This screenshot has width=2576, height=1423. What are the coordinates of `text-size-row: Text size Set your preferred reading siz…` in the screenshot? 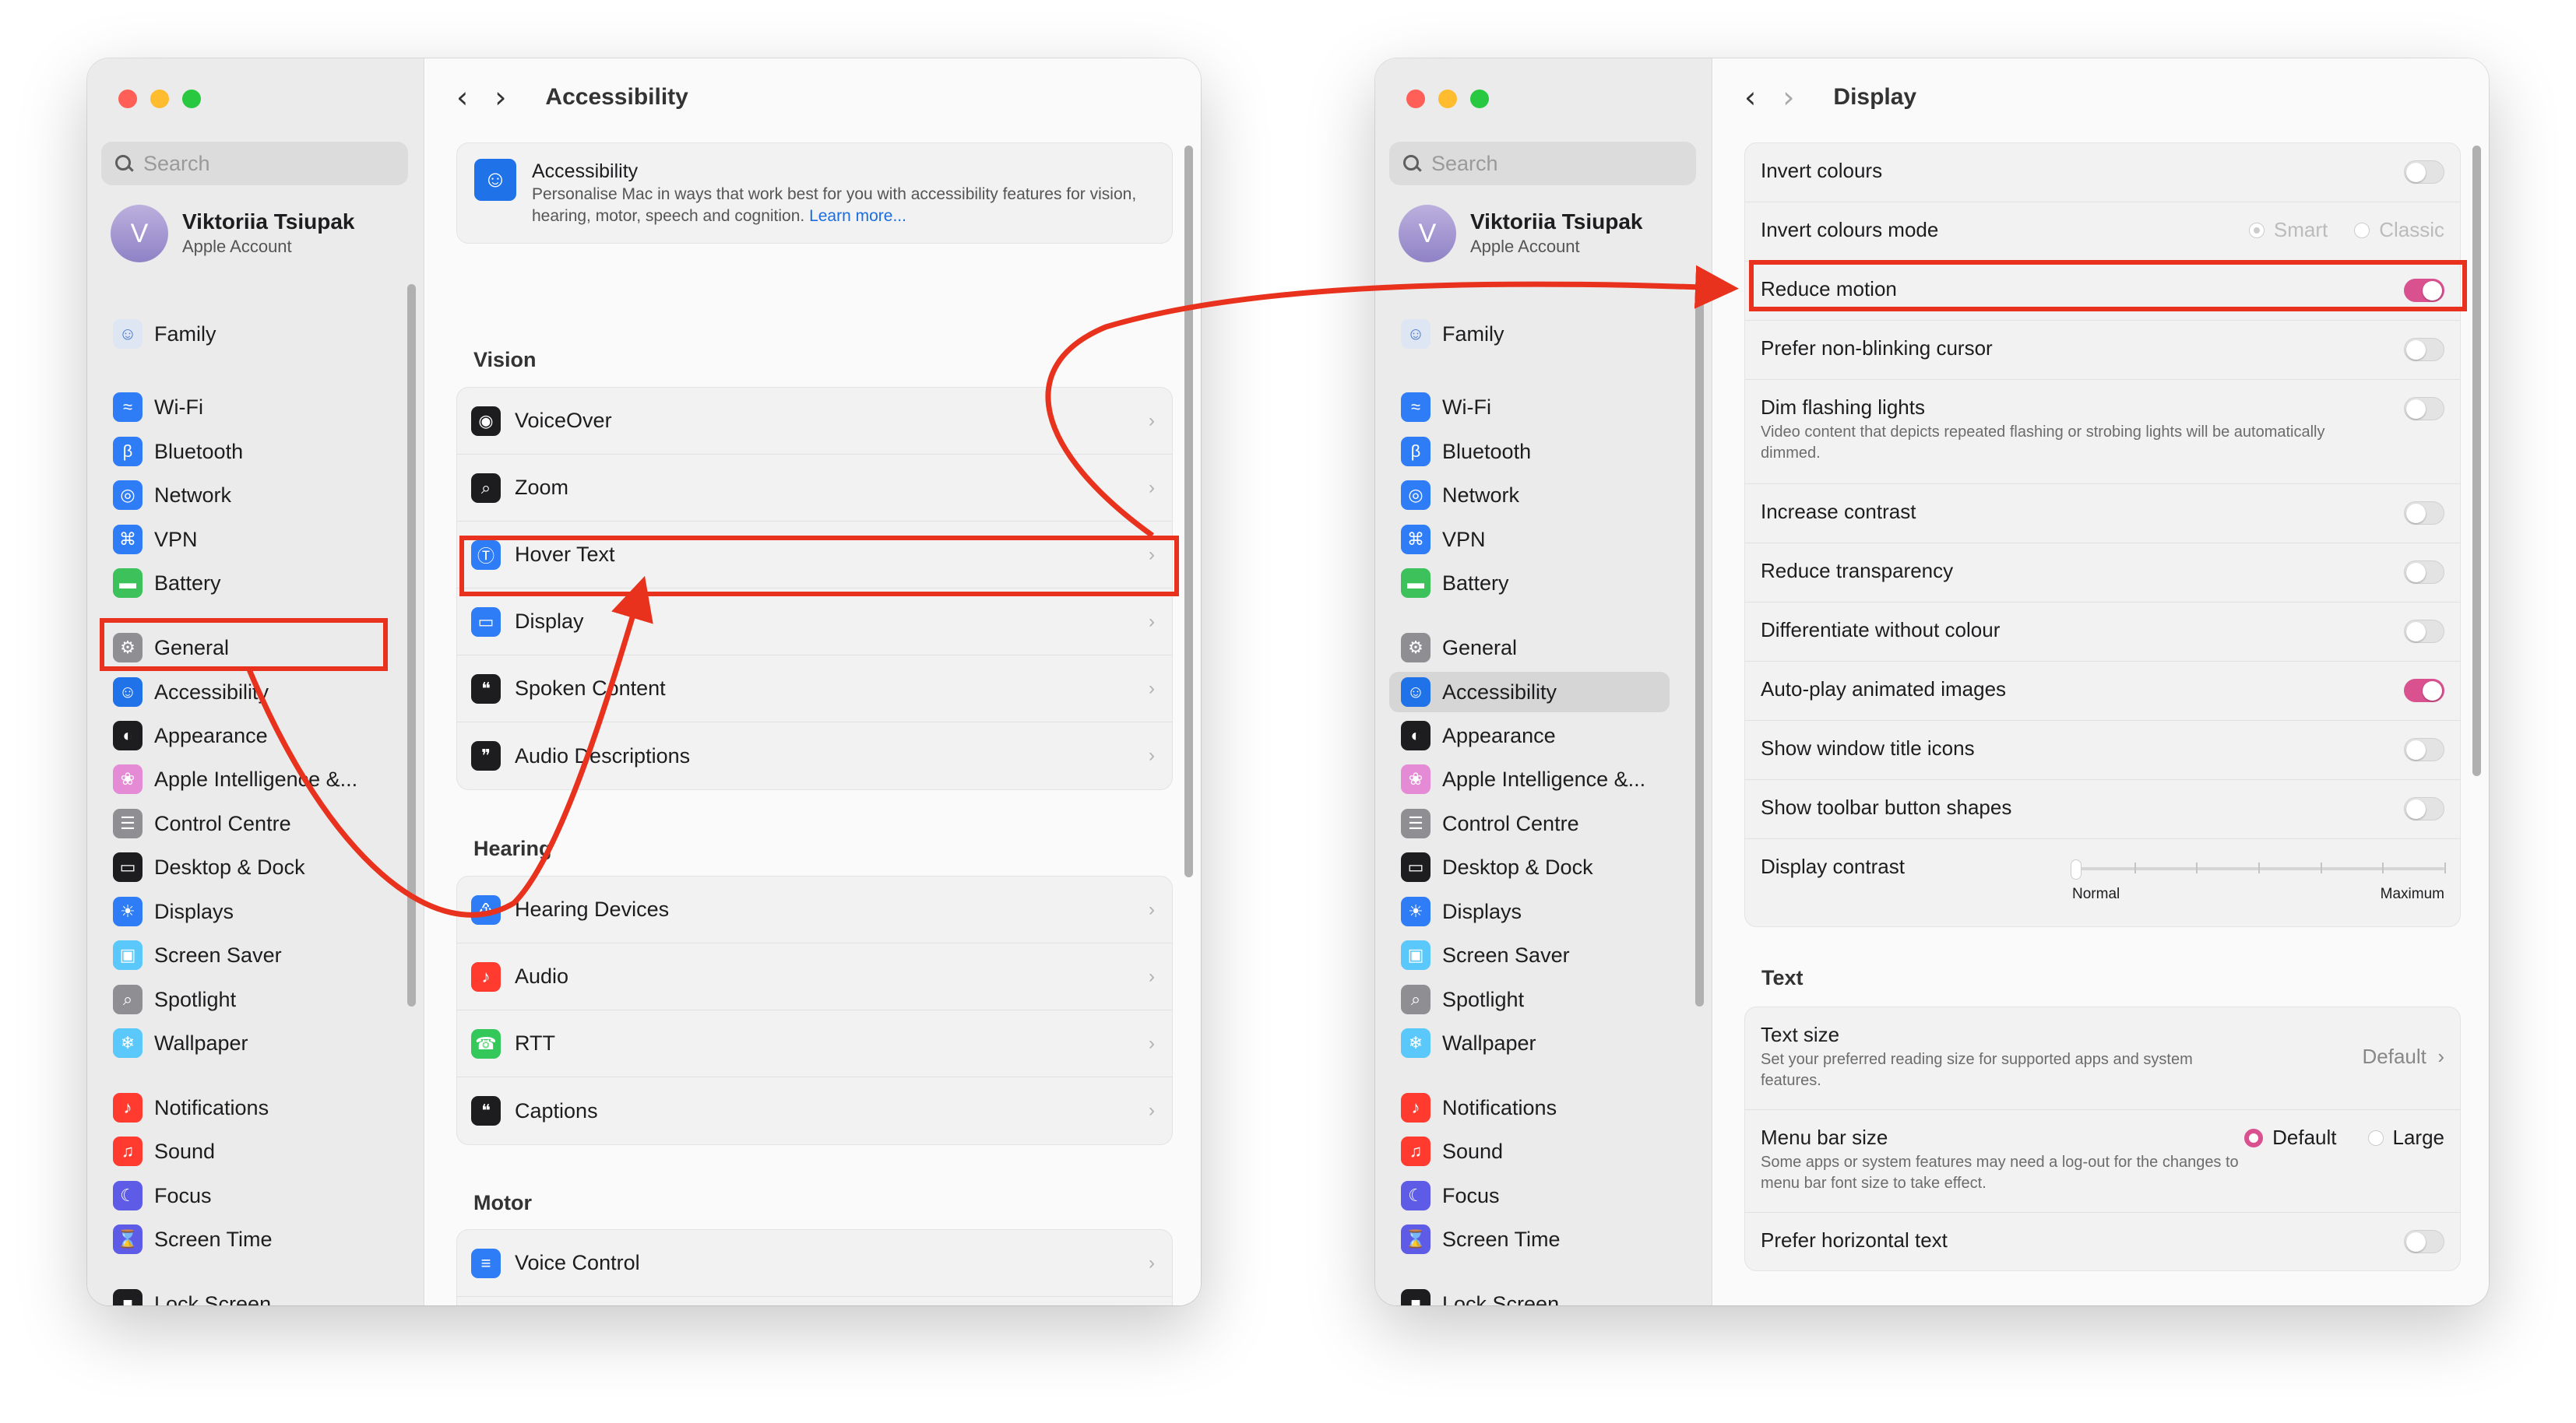 It's located at (2102, 1058).